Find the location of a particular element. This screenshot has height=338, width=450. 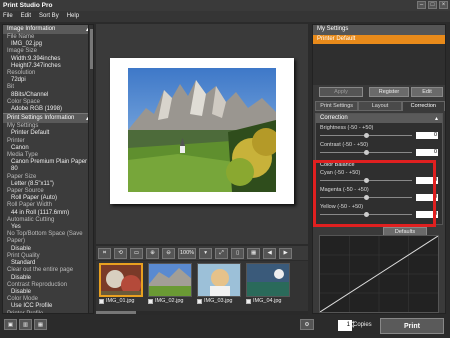

info-row: Printer Canon is located at coordinates (48, 145).